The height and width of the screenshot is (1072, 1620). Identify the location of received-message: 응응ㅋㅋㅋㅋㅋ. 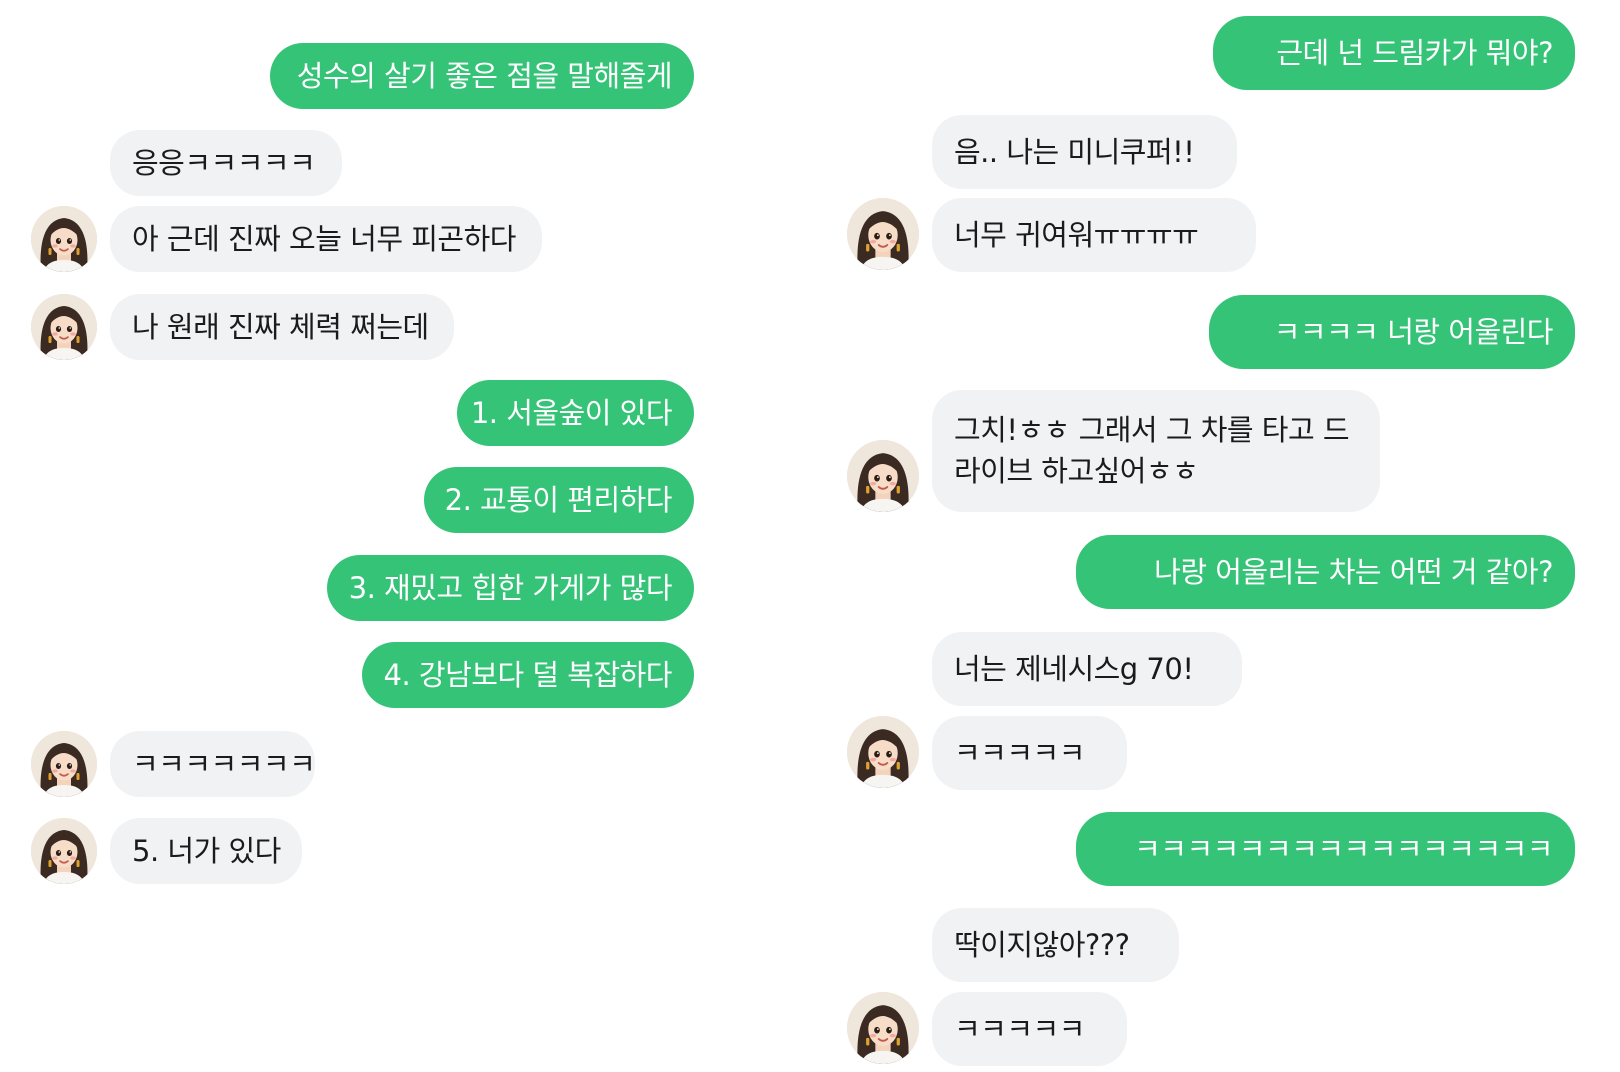
(226, 163).